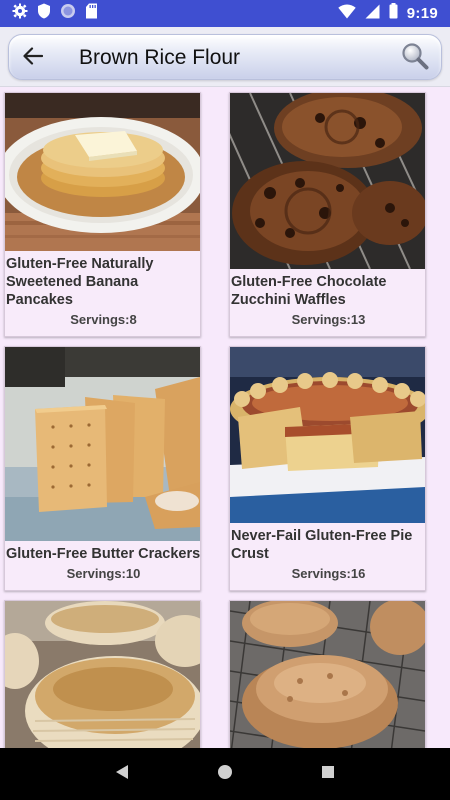 The height and width of the screenshot is (800, 450). I want to click on navigation-bar, so click(225, 774).